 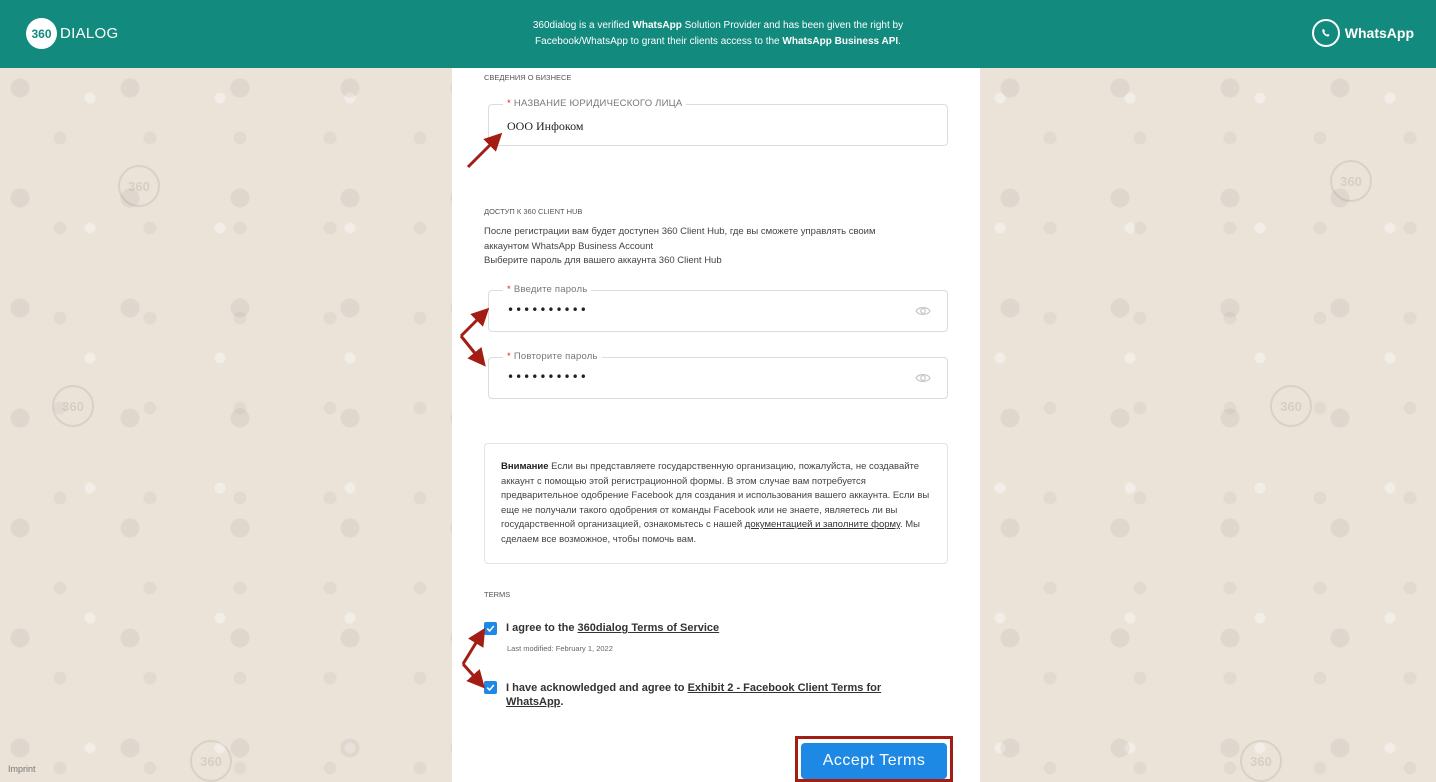 I want to click on logo-text: DIALOG, so click(x=89, y=33).